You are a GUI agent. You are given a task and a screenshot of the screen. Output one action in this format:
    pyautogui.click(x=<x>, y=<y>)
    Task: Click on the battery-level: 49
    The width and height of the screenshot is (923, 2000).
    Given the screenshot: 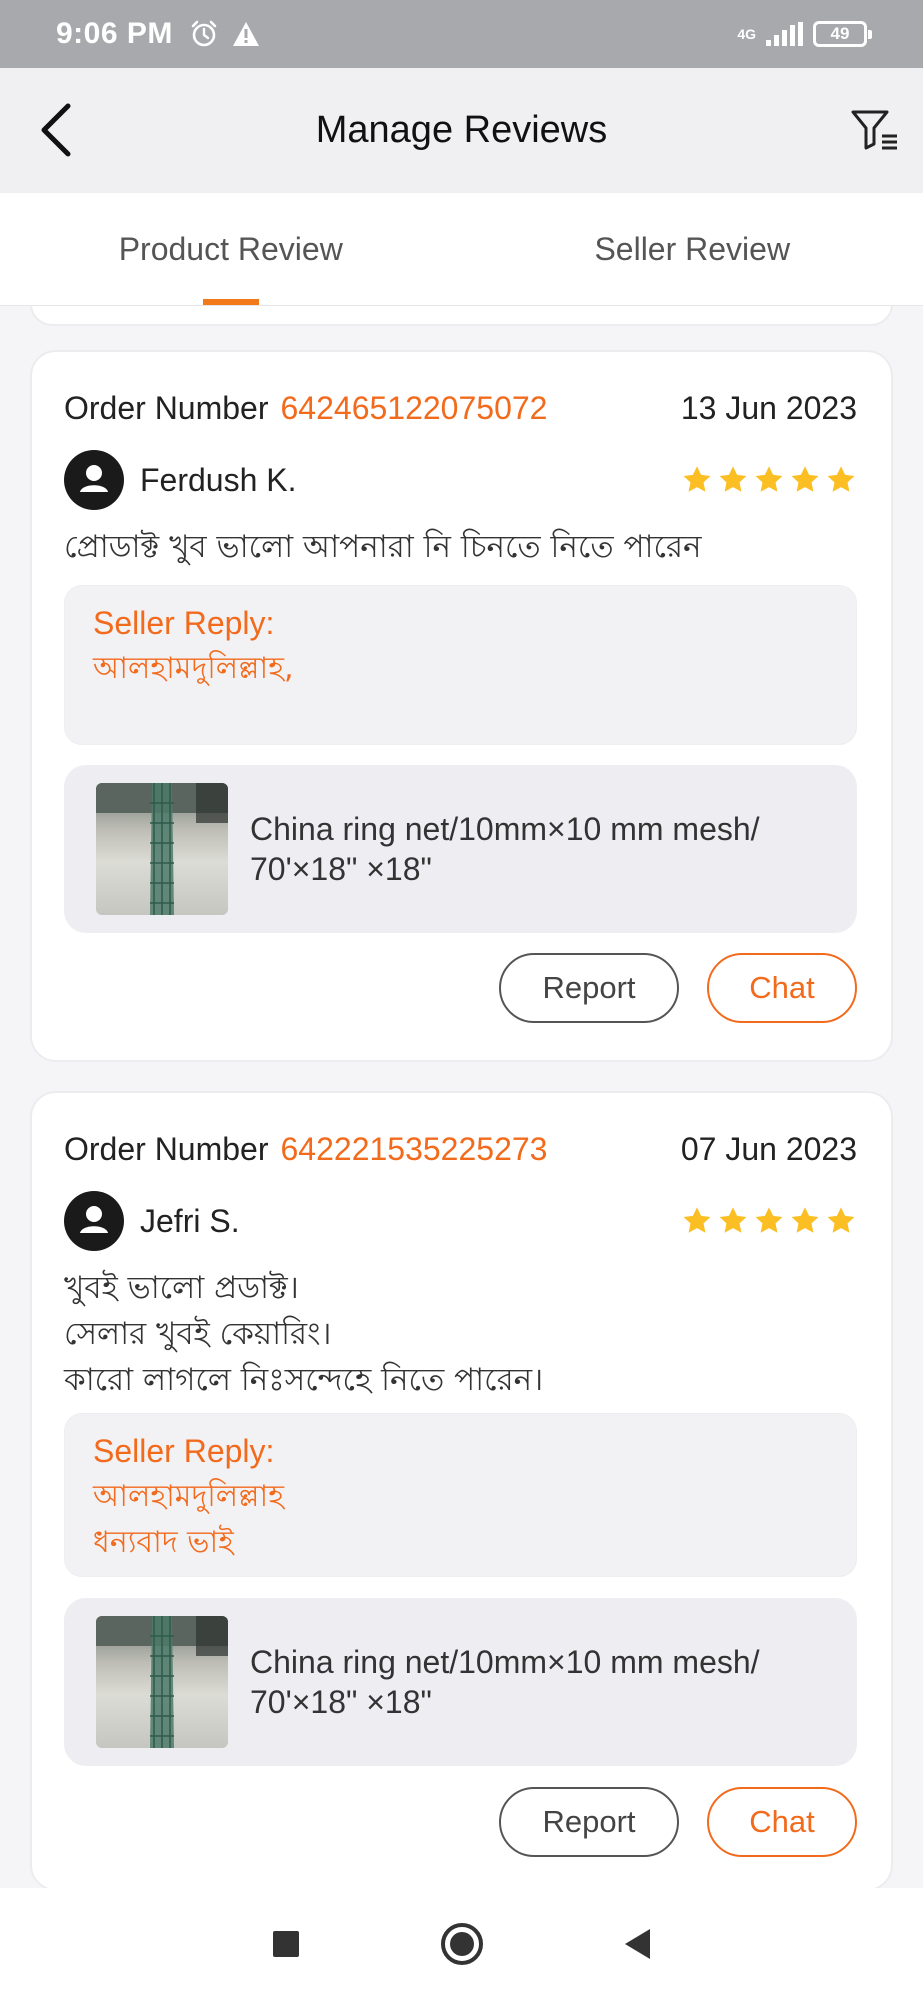 What is the action you would take?
    pyautogui.click(x=840, y=33)
    